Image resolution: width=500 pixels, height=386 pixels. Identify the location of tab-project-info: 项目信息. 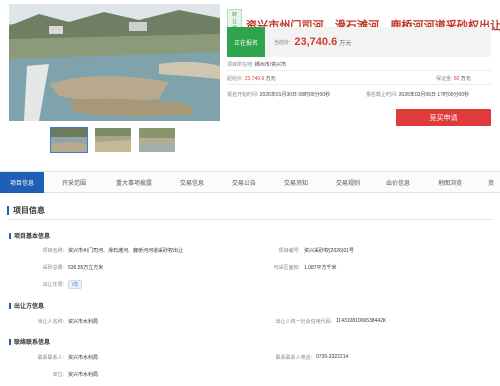
(22, 182).